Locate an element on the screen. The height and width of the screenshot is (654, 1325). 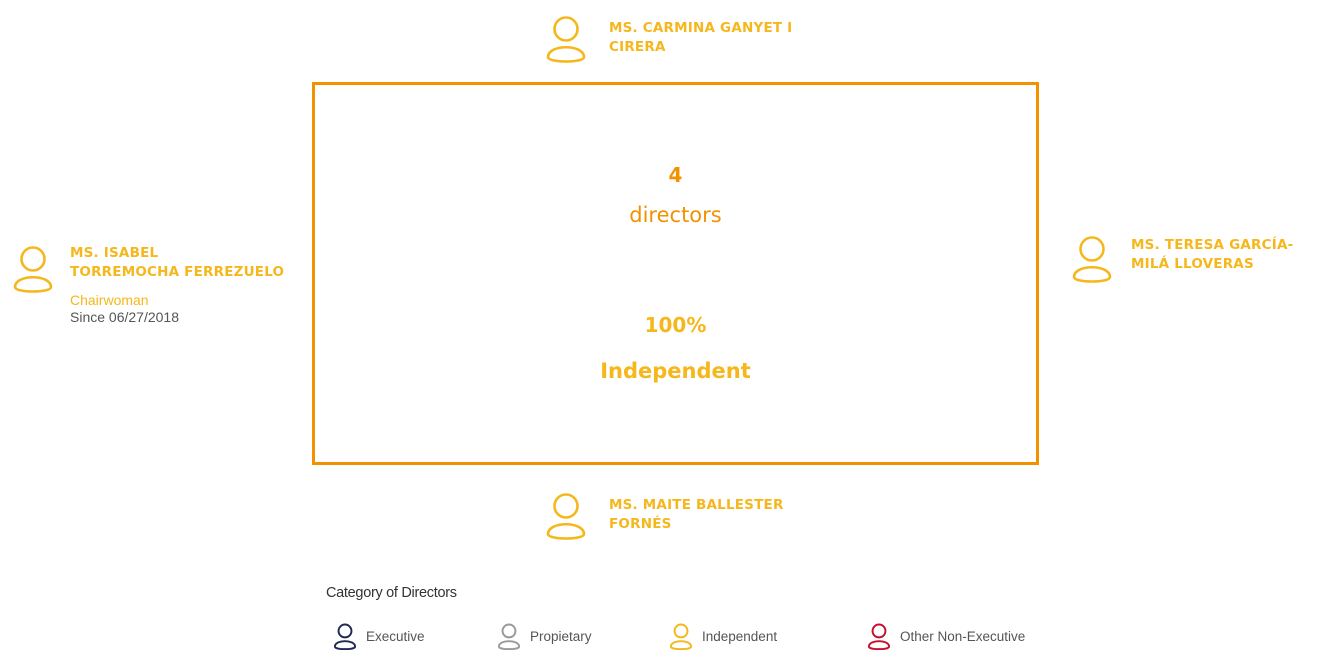
director-name-bottom: MS. MAITE BALLESTER FORNÉS is located at coordinates (696, 515).